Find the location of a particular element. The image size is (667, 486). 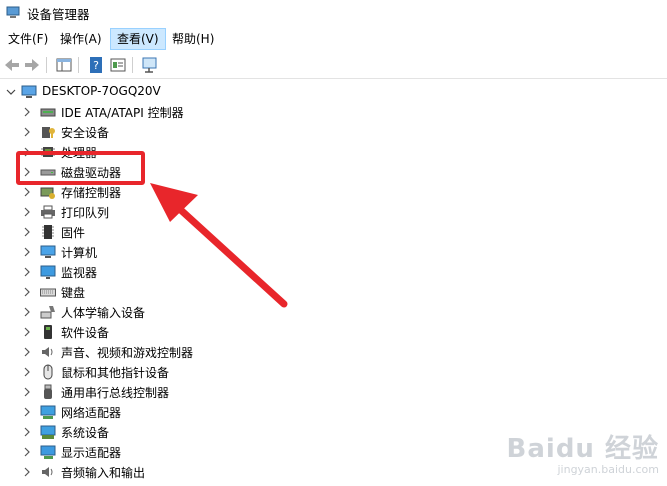

tree-item-label: 网络适配器 is located at coordinates (91, 413).